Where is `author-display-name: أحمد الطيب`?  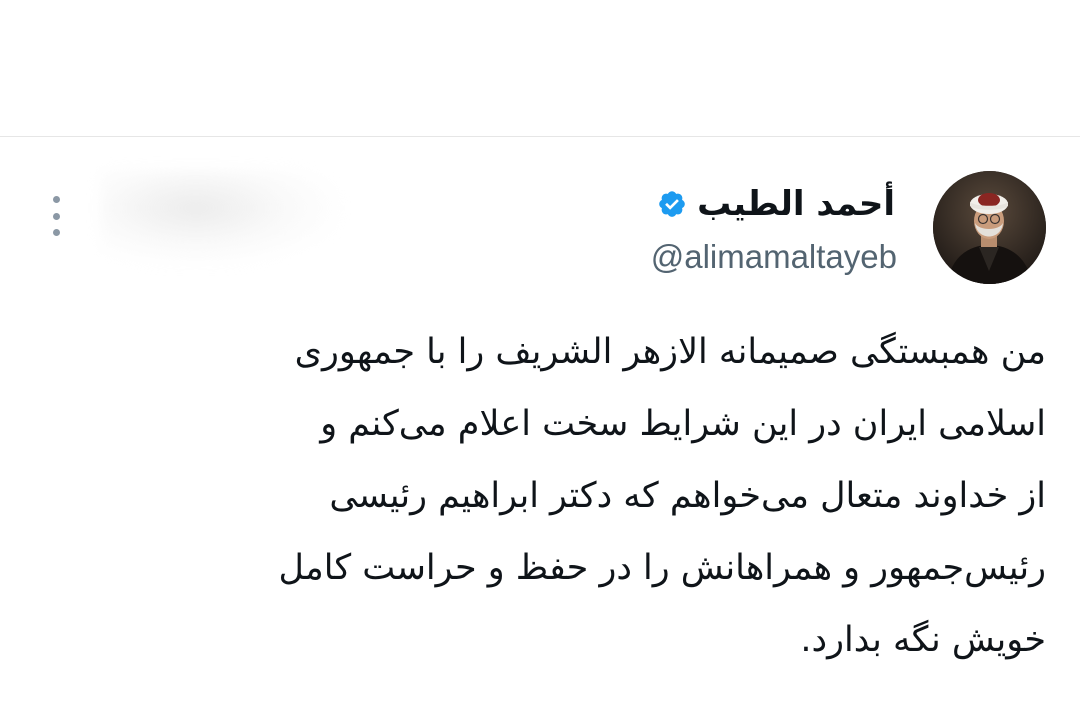
author-display-name: أحمد الطيب is located at coordinates (796, 204).